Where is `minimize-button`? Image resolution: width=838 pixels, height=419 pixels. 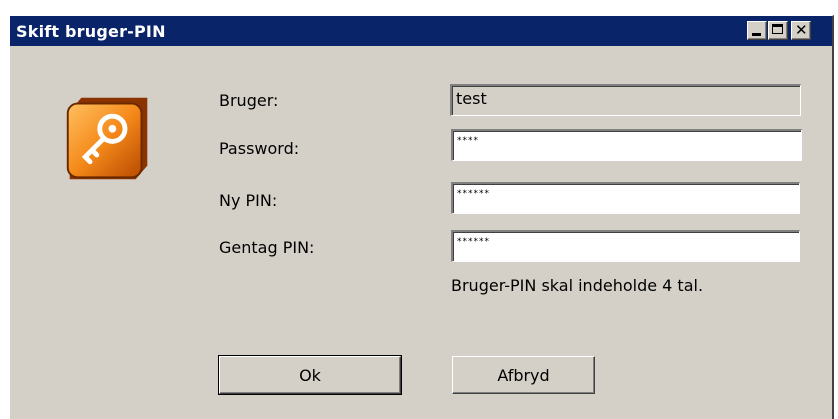
minimize-button is located at coordinates (757, 30).